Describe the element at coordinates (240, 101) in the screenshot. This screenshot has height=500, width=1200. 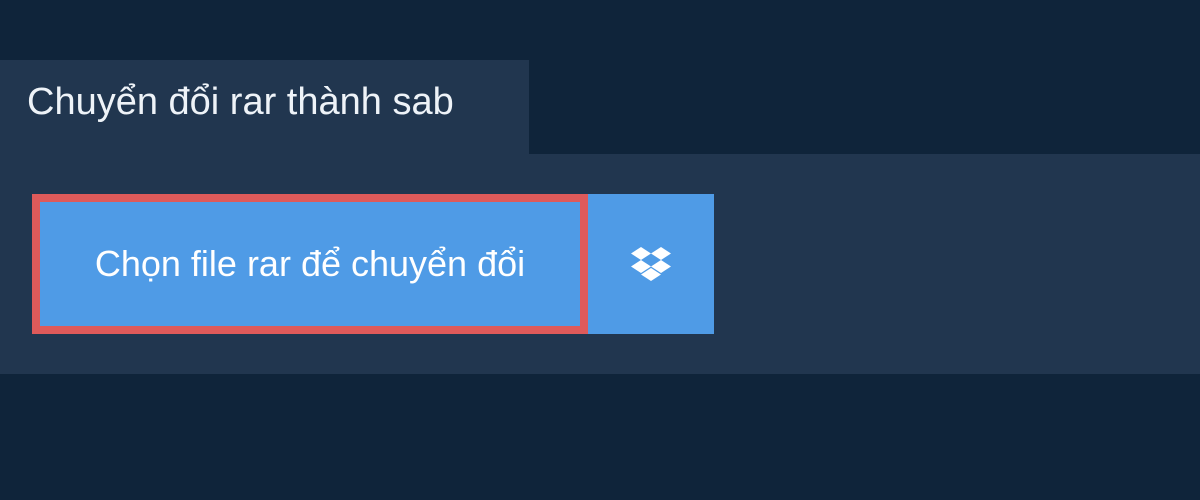
I see `page-title: Chuyển đổi rar thành sab` at that location.